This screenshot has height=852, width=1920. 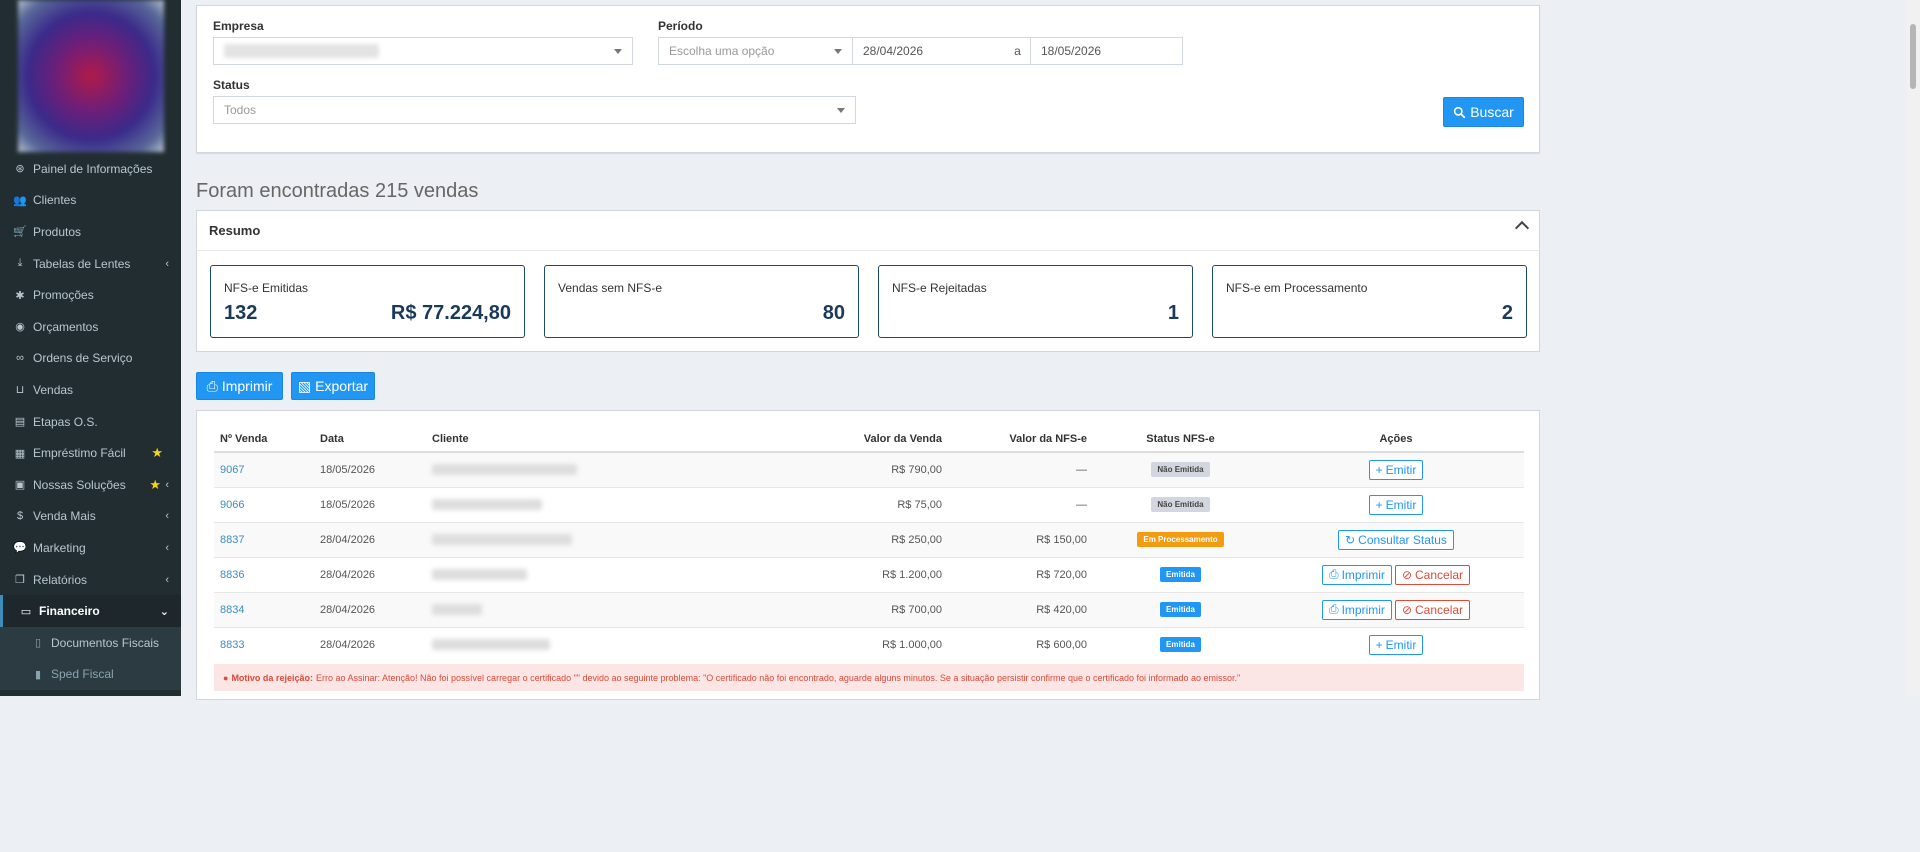 I want to click on col-valor-nfse: Valor da NFS-e, so click(x=1020, y=440).